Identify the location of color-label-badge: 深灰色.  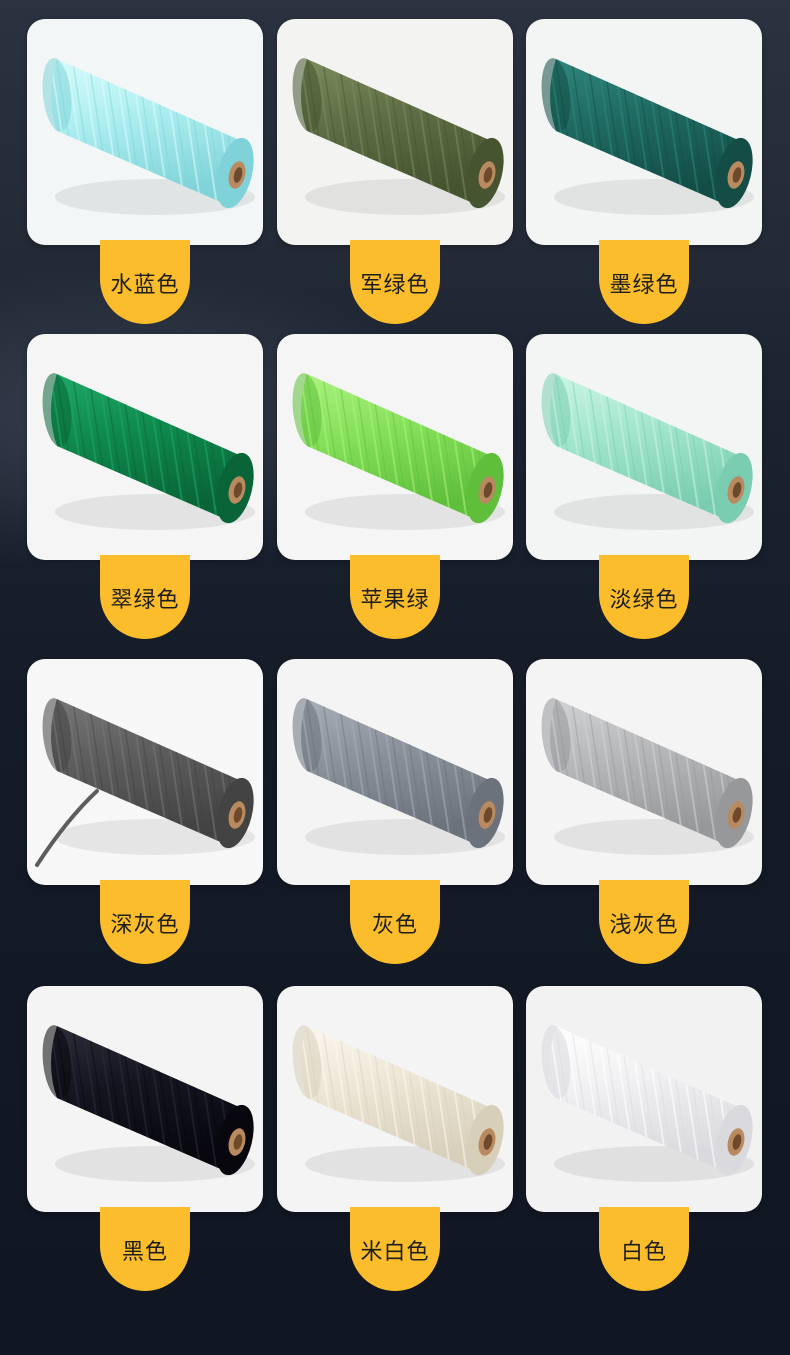
(145, 922).